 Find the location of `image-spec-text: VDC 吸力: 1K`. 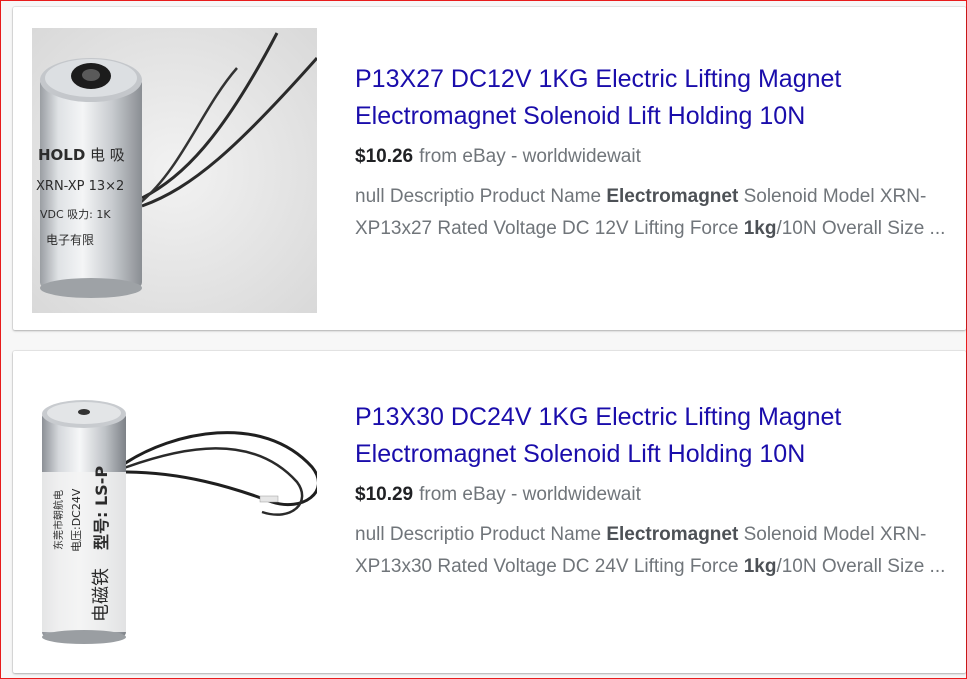

image-spec-text: VDC 吸力: 1K is located at coordinates (75, 214).